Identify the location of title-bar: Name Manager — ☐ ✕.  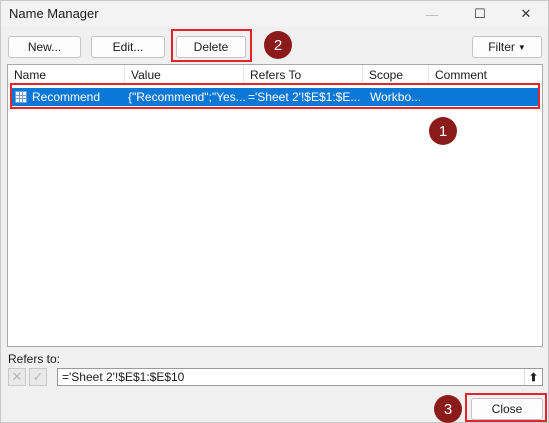
(274, 14).